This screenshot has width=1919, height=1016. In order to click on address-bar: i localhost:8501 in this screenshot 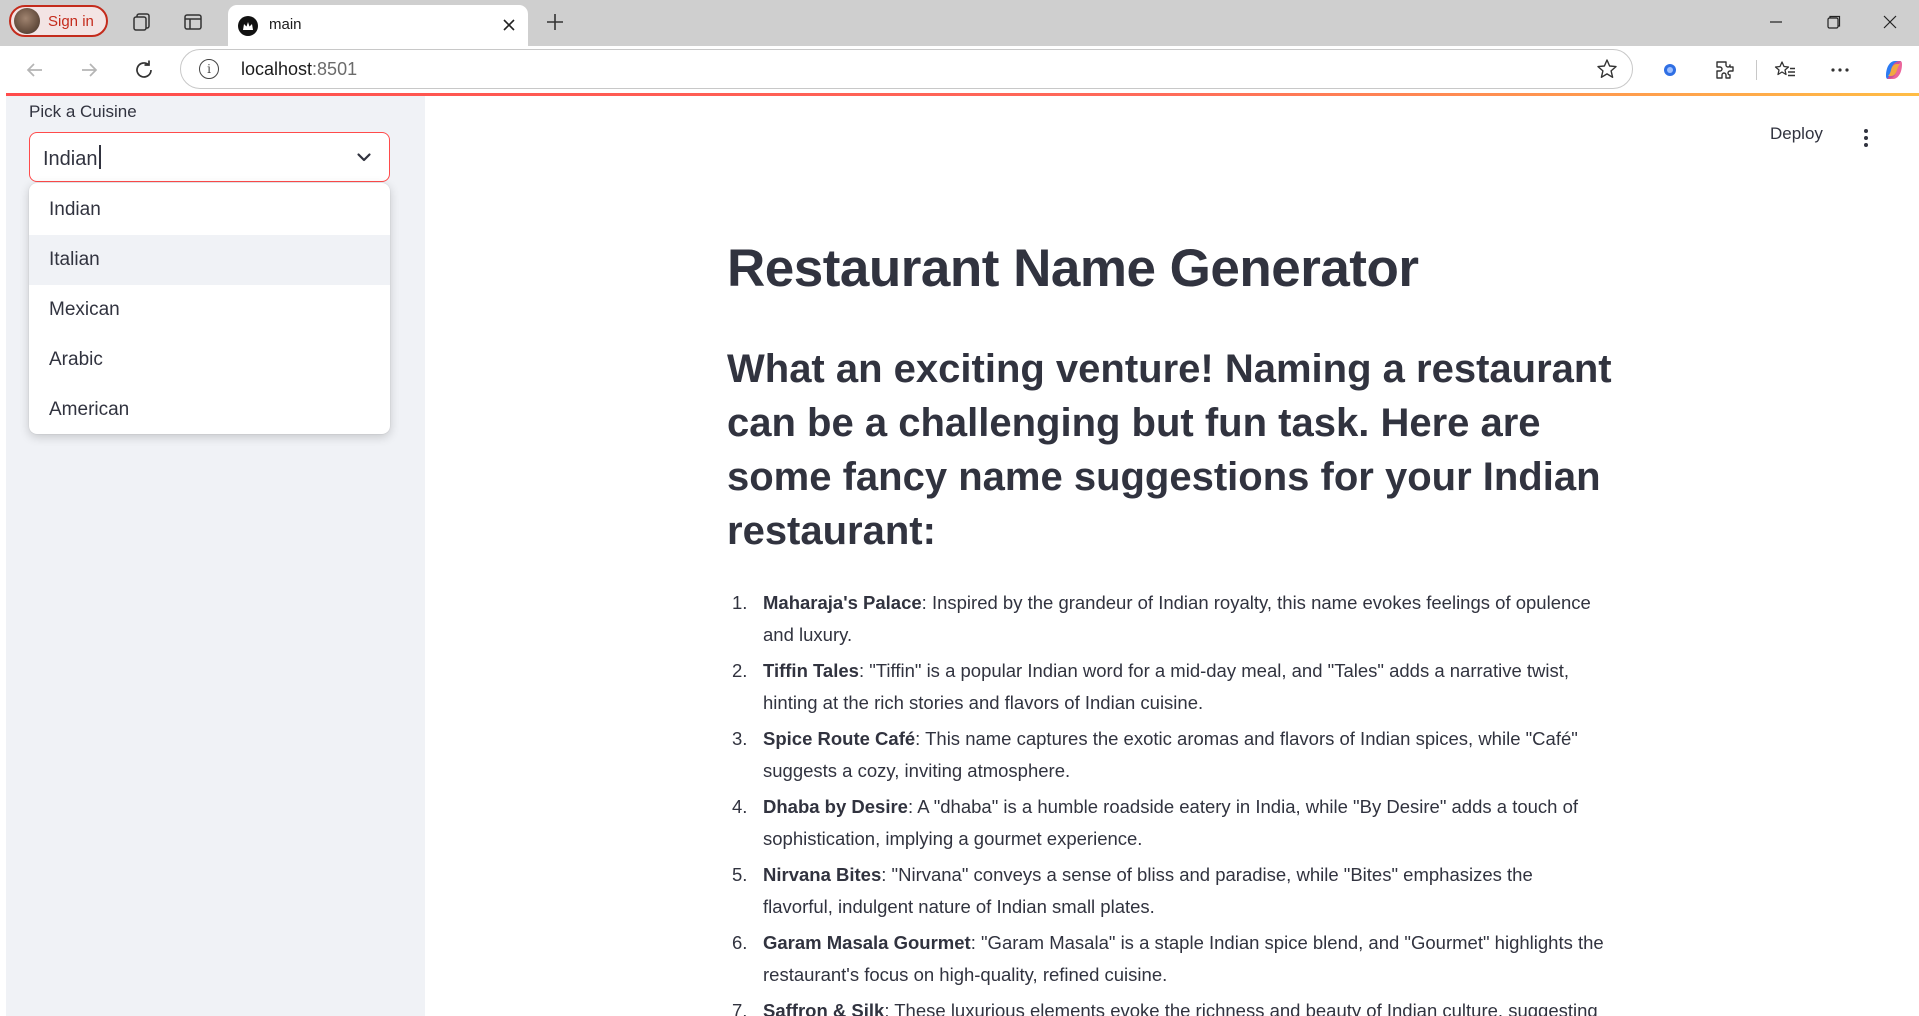, I will do `click(906, 69)`.